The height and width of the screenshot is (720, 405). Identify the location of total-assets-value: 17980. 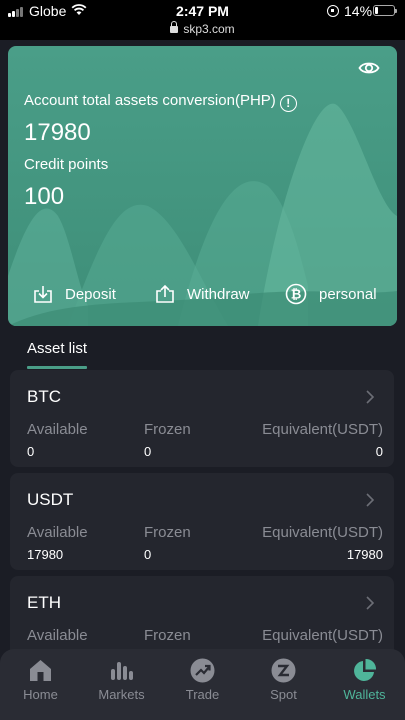
(57, 132).